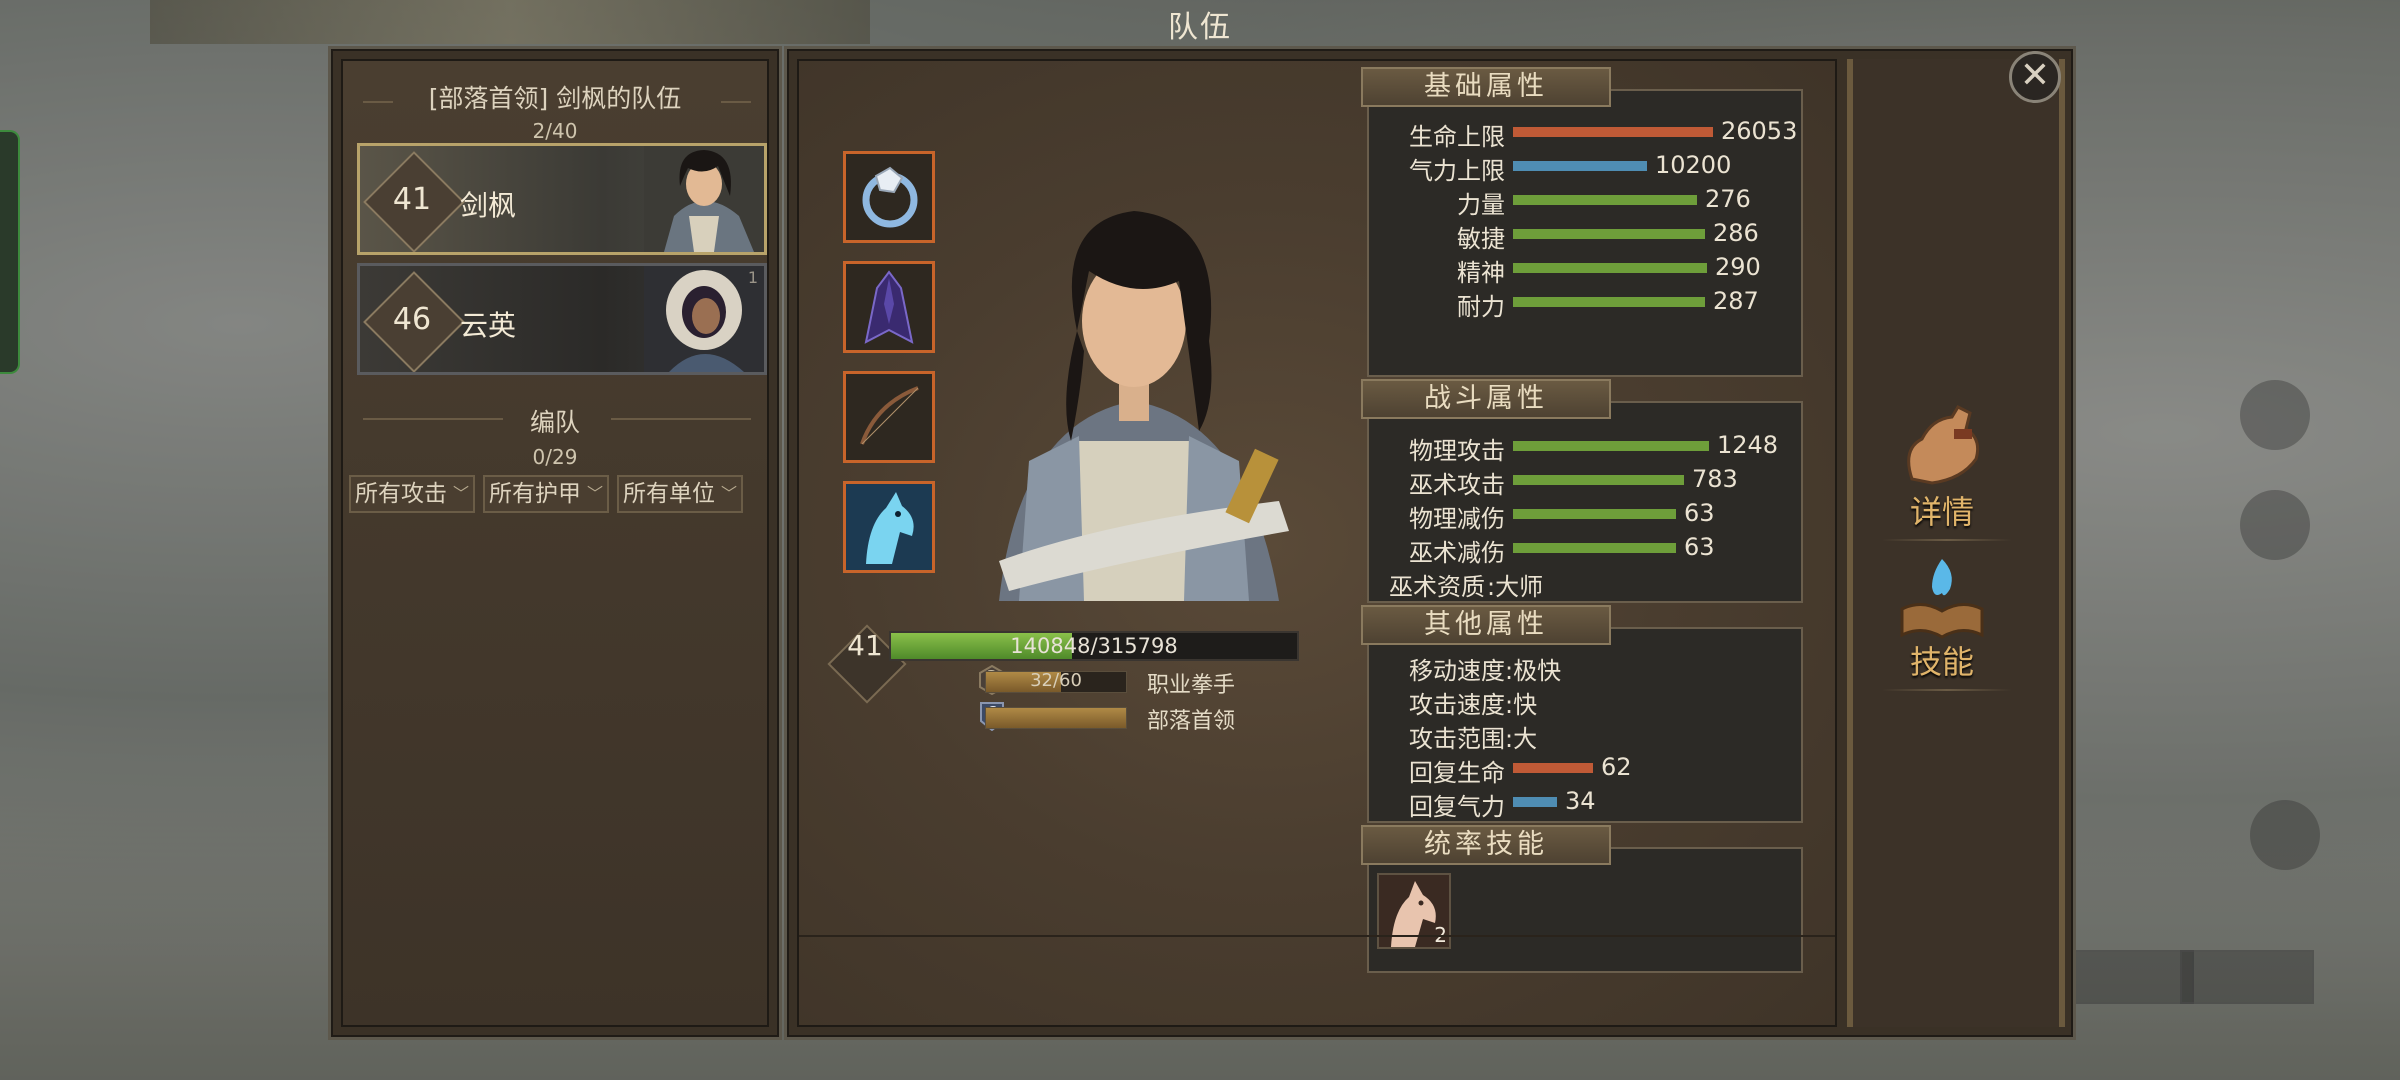 The width and height of the screenshot is (2400, 1080). I want to click on basic-attributes-header: 基础属性, so click(1486, 87).